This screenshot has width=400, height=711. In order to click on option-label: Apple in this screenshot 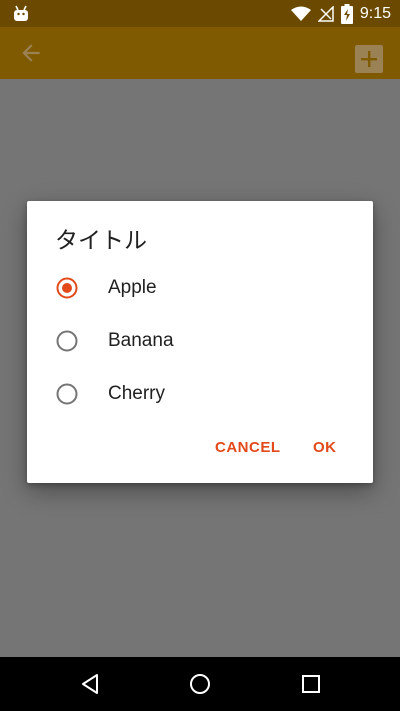, I will do `click(132, 287)`.